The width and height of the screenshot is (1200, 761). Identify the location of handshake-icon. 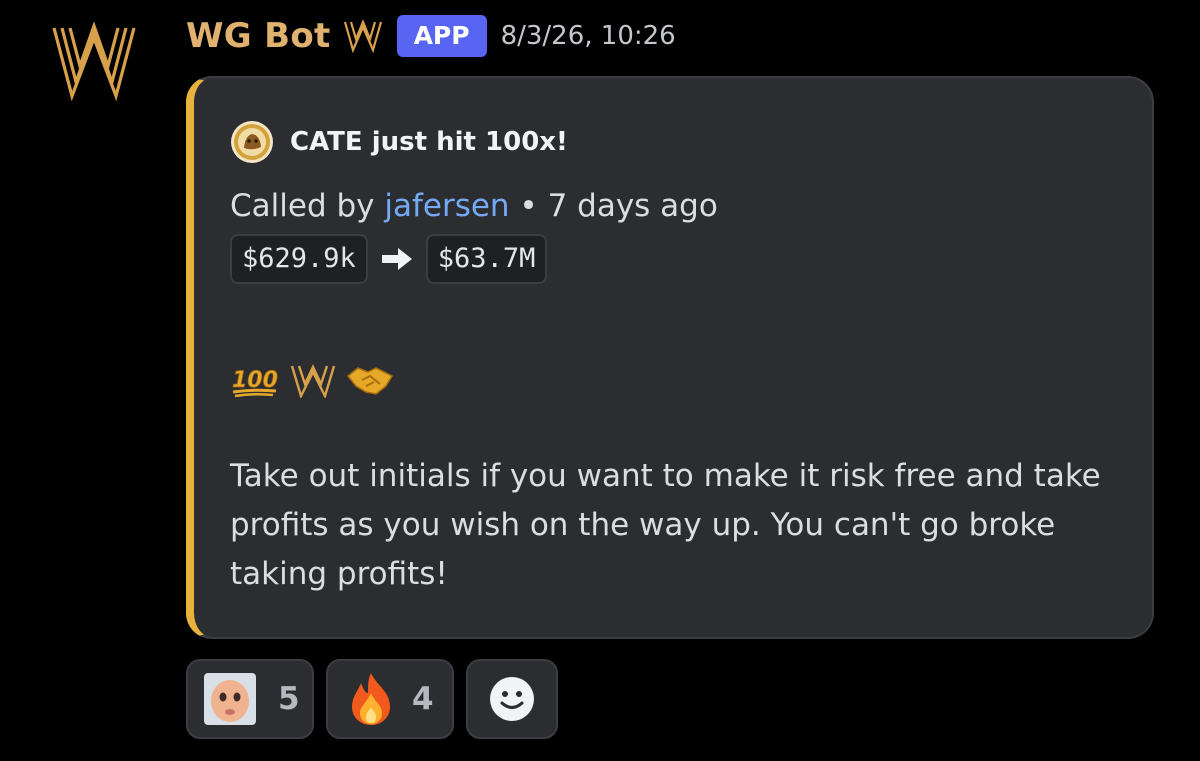
(370, 381).